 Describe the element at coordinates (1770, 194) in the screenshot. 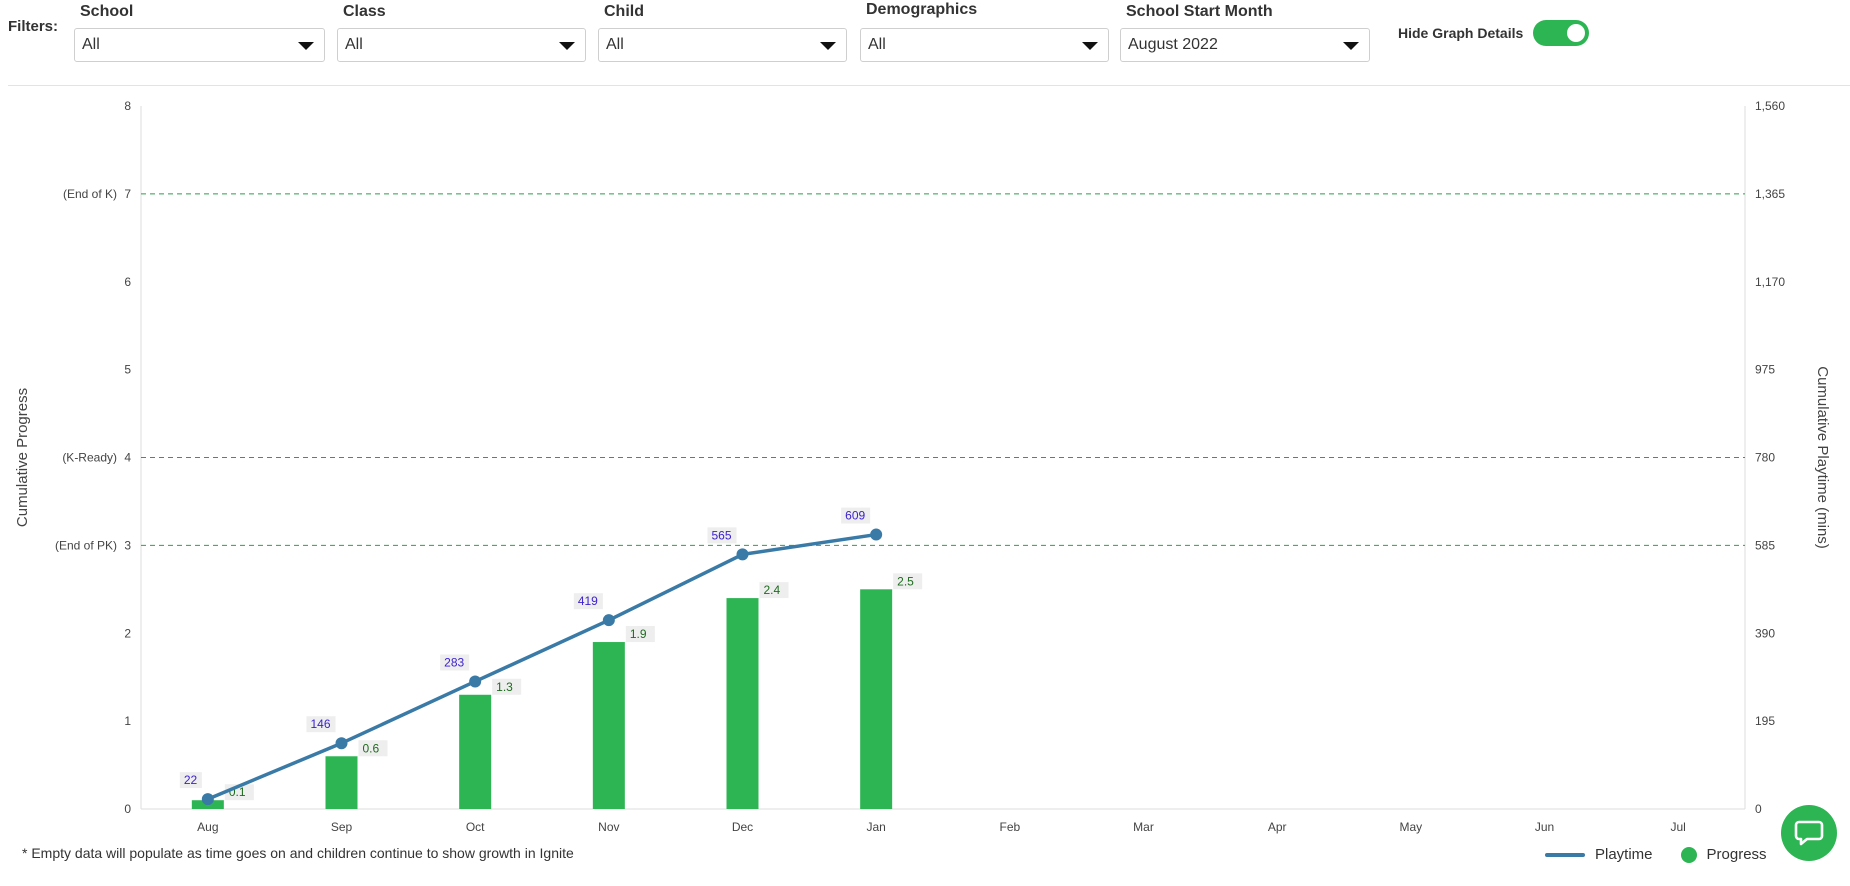

I see `y-right-tick-label: 1,365` at that location.